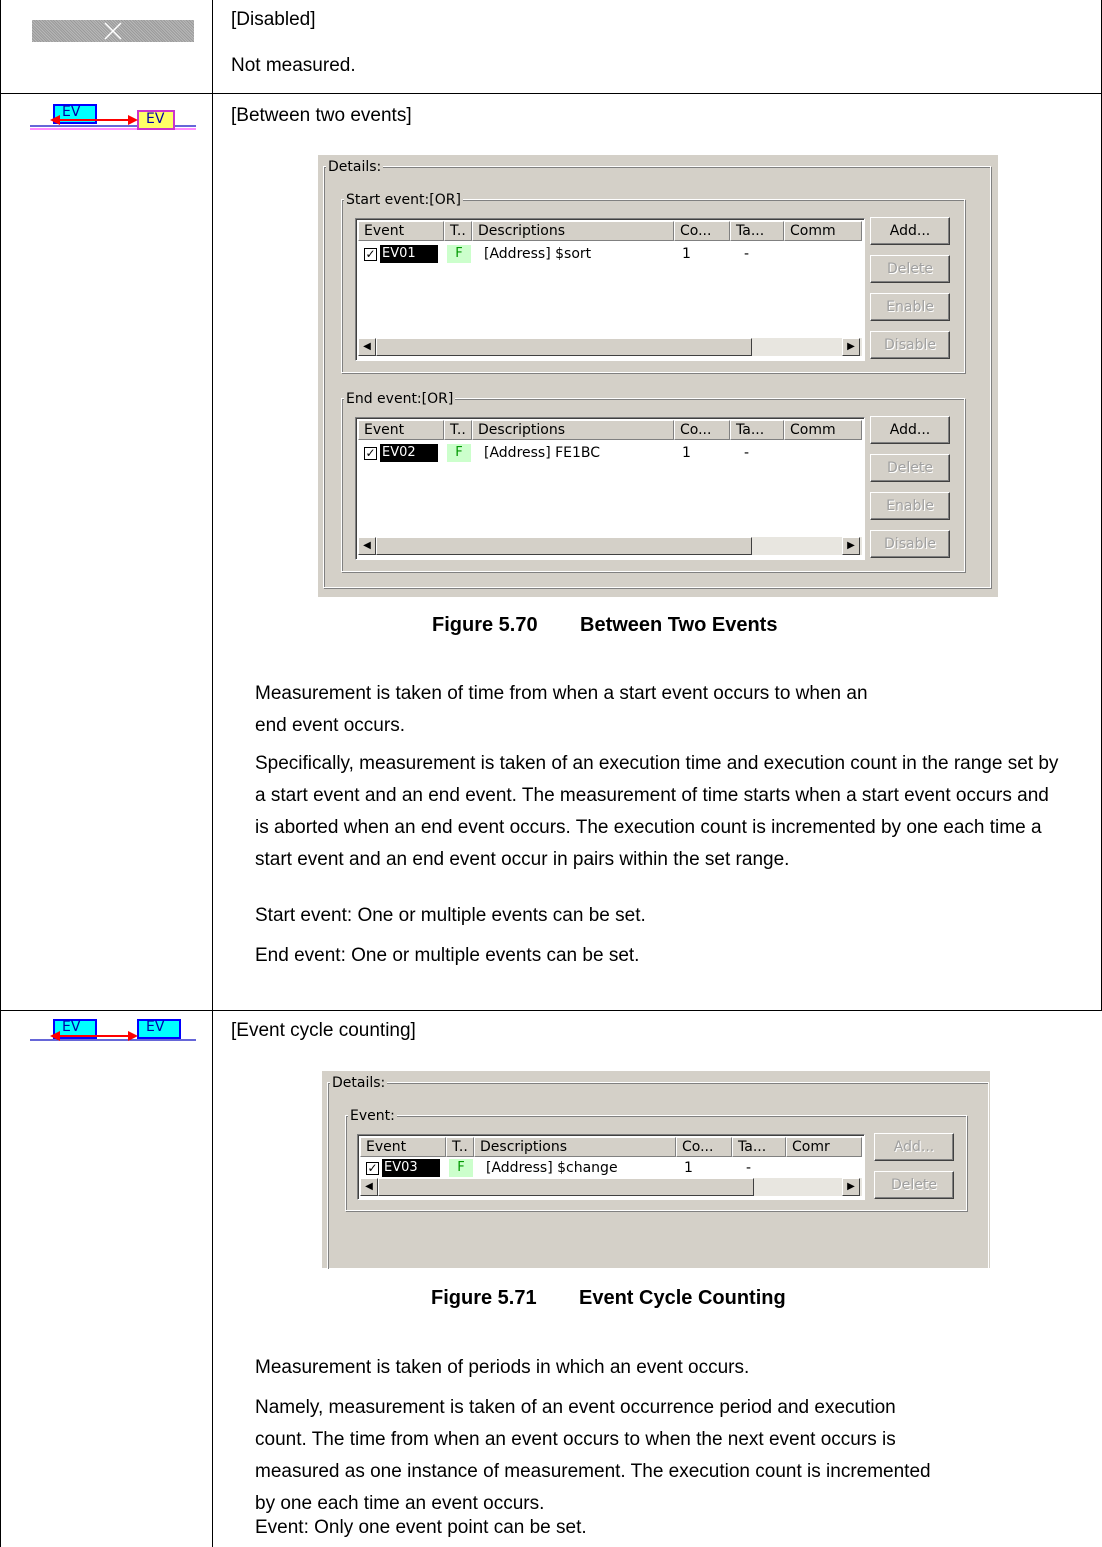 This screenshot has width=1102, height=1547. I want to click on event-name: EV01, so click(409, 254).